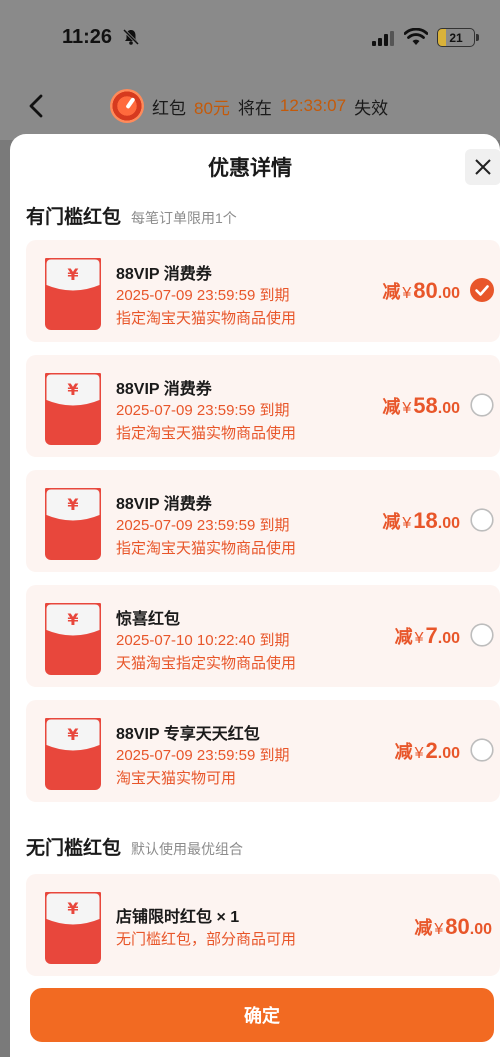 The height and width of the screenshot is (1057, 500). What do you see at coordinates (169, 108) in the screenshot?
I see `countdown-prefix: 红包` at bounding box center [169, 108].